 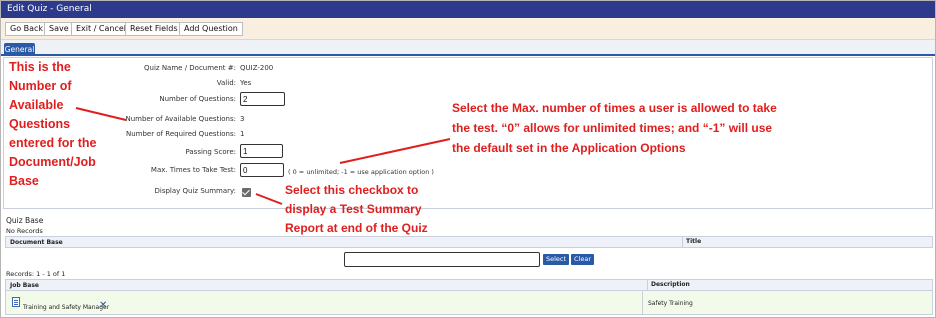 What do you see at coordinates (469, 242) in the screenshot?
I see `quiz-base-header: Document Base Title` at bounding box center [469, 242].